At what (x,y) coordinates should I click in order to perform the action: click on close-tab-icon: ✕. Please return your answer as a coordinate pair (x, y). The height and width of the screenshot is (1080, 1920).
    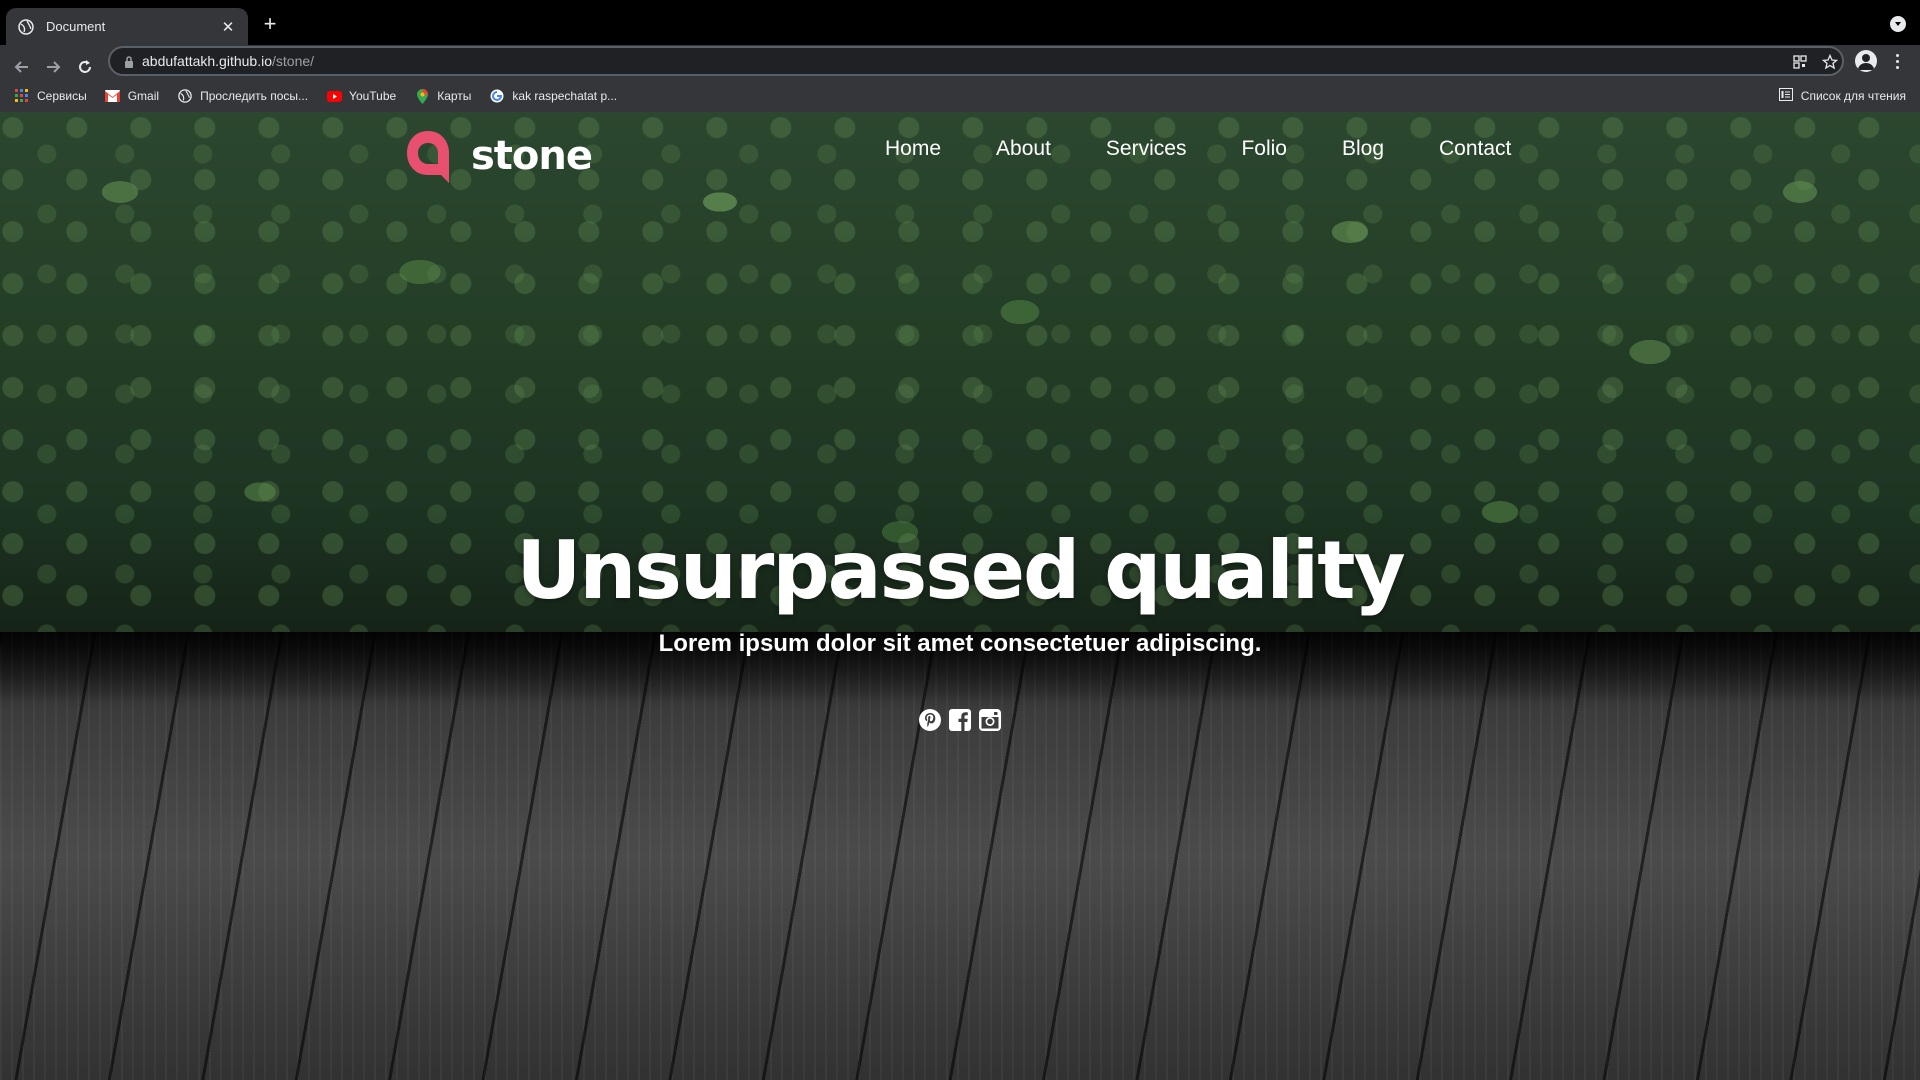
    Looking at the image, I should click on (228, 27).